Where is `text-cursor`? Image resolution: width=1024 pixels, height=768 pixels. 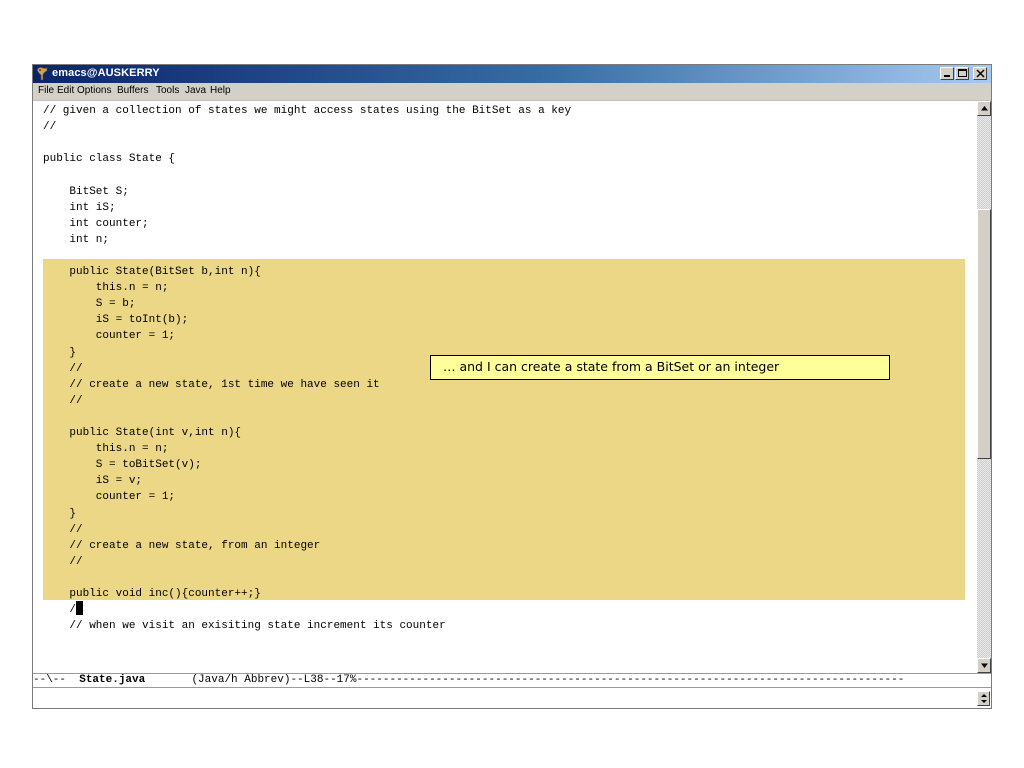 text-cursor is located at coordinates (79, 608).